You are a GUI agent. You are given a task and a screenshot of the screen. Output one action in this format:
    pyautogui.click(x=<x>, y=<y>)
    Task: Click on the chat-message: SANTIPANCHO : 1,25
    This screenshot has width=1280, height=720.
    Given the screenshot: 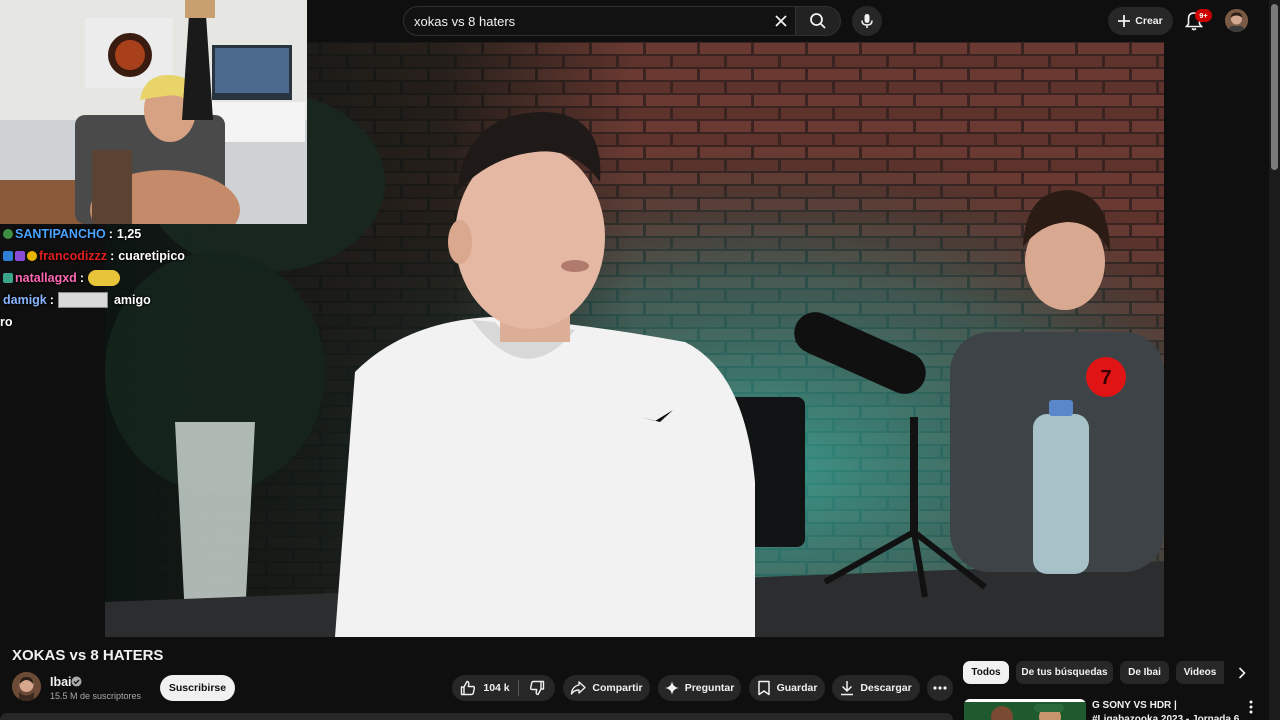 What is the action you would take?
    pyautogui.click(x=72, y=234)
    